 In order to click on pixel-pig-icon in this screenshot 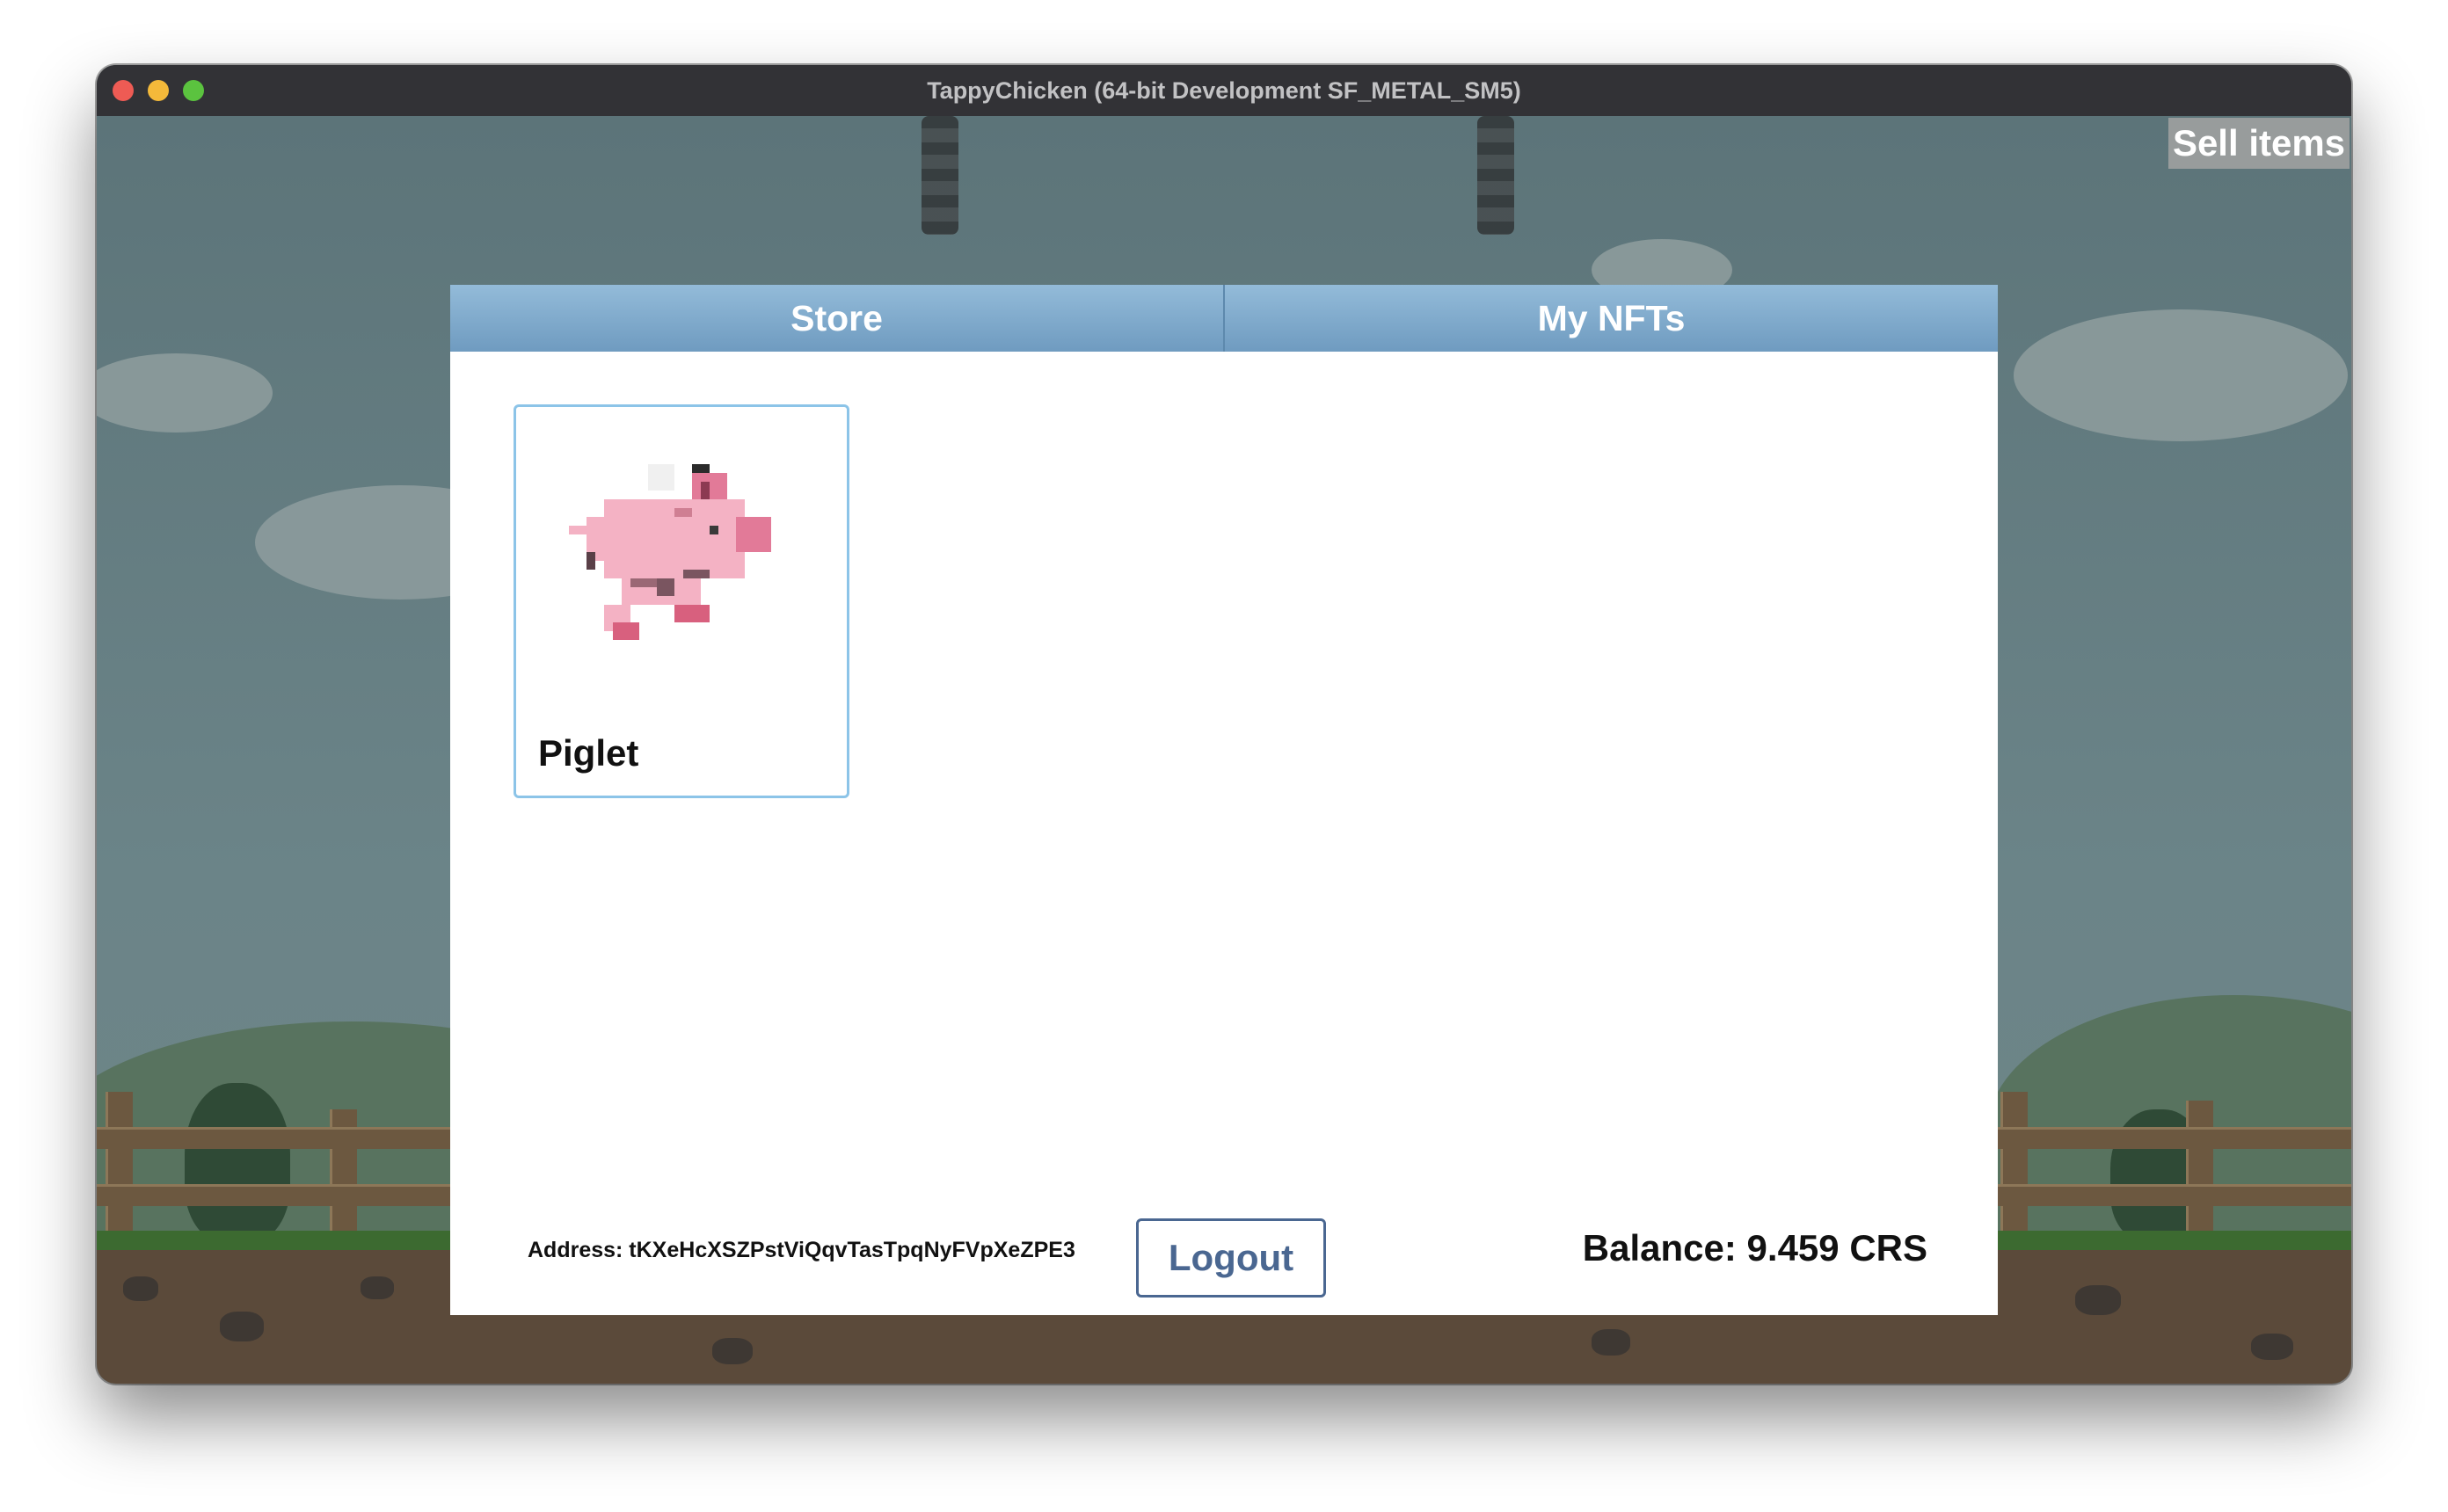, I will do `click(670, 552)`.